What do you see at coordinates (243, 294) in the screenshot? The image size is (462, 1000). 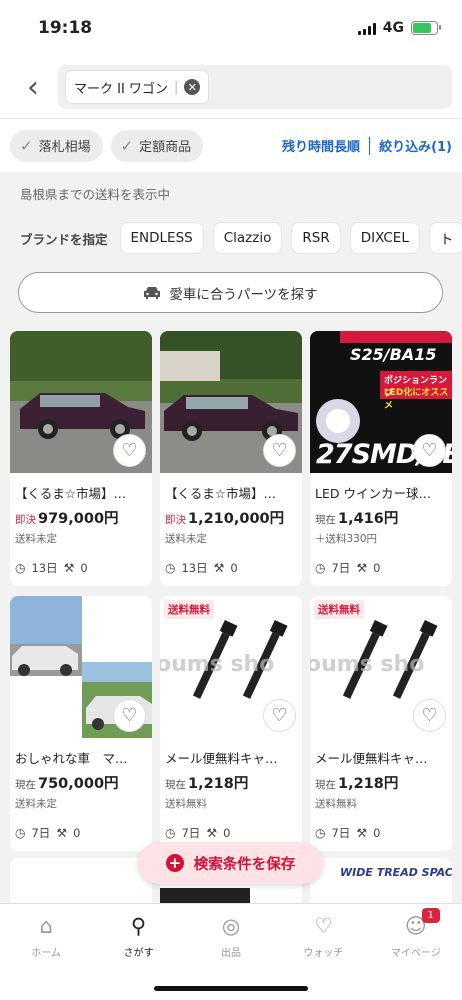 I see `find-parts-label: 愛車に合うパーツを探す` at bounding box center [243, 294].